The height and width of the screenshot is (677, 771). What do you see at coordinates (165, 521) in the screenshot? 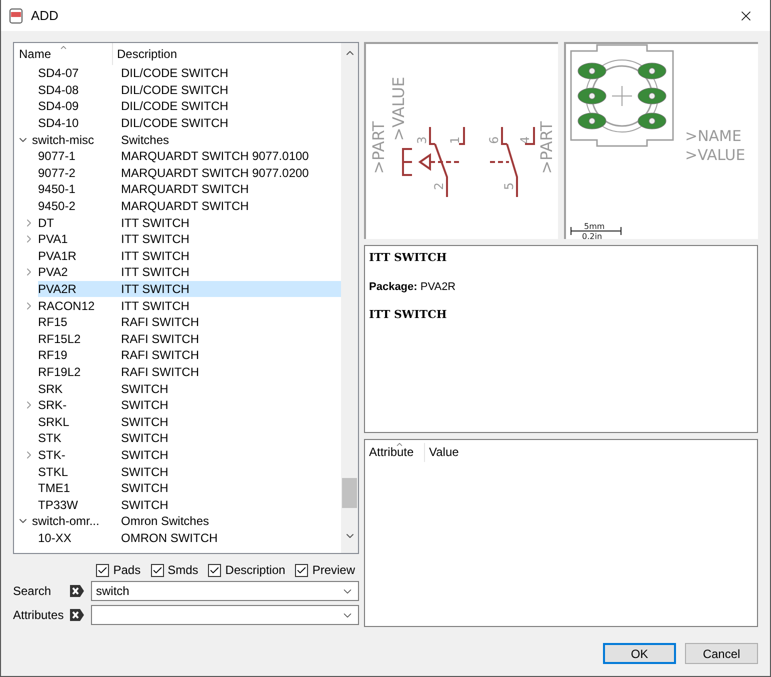
I see `description-cell-text: Omron Switches` at bounding box center [165, 521].